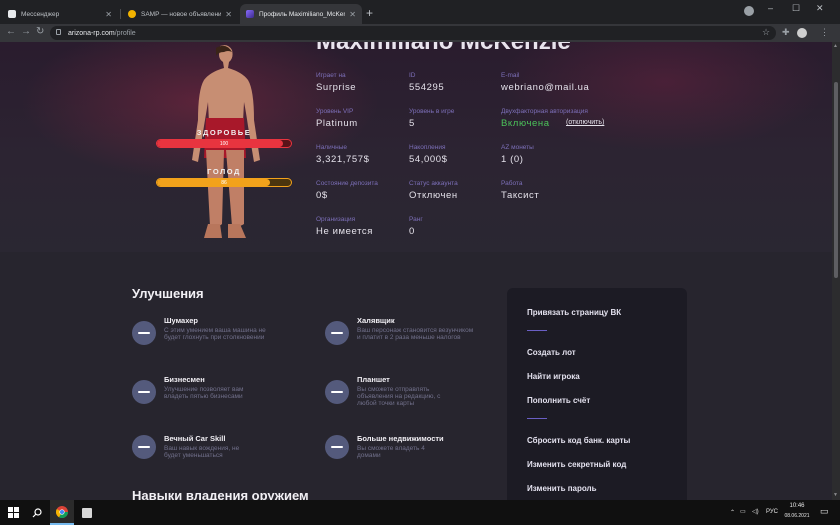 Image resolution: width=840 pixels, height=525 pixels. Describe the element at coordinates (40, 14) in the screenshot. I see `tab-title: Мессенджер` at that location.